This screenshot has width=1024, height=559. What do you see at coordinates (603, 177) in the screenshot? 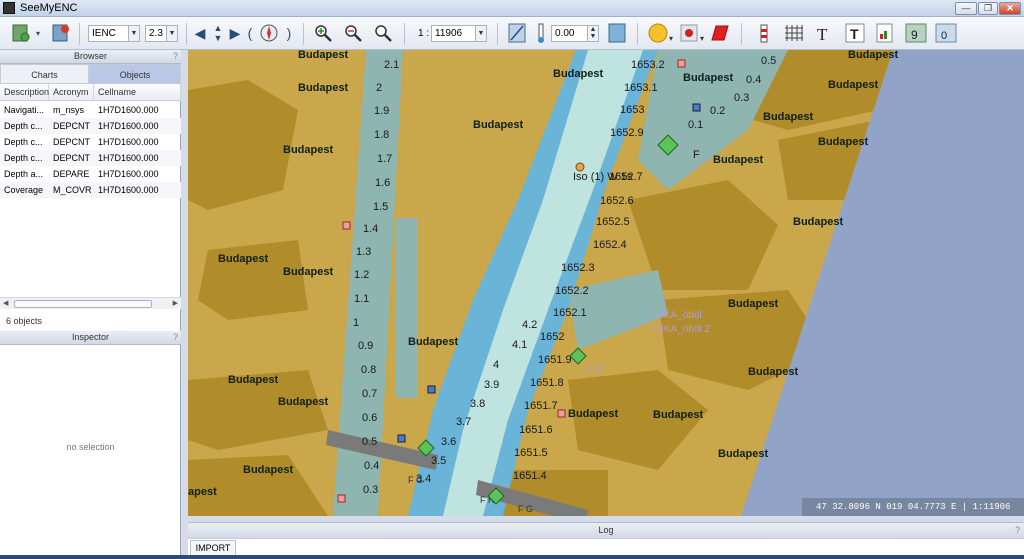
I see `light-characteristic-label: Iso (1) W 1s` at bounding box center [603, 177].